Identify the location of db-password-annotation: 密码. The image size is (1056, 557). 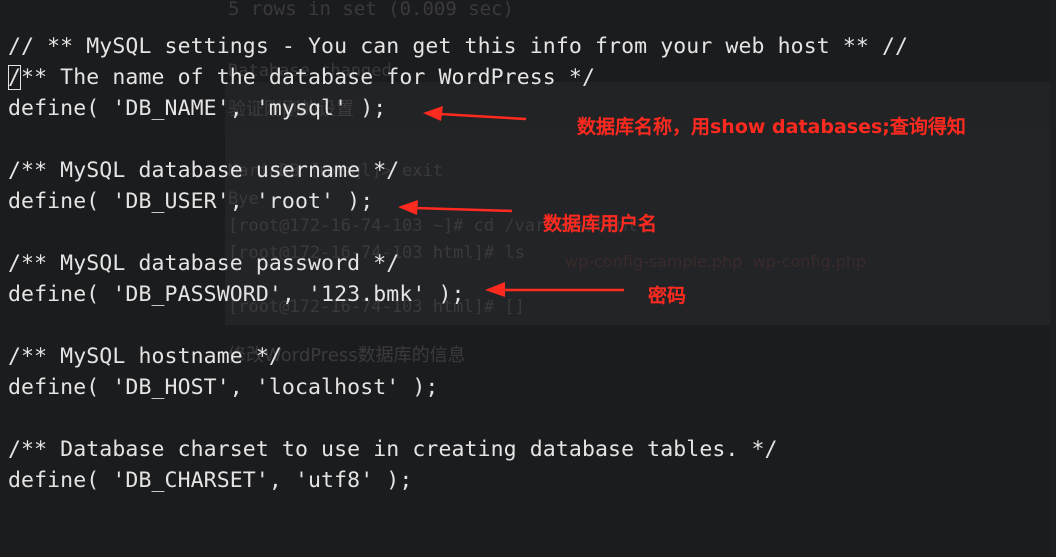
(667, 296).